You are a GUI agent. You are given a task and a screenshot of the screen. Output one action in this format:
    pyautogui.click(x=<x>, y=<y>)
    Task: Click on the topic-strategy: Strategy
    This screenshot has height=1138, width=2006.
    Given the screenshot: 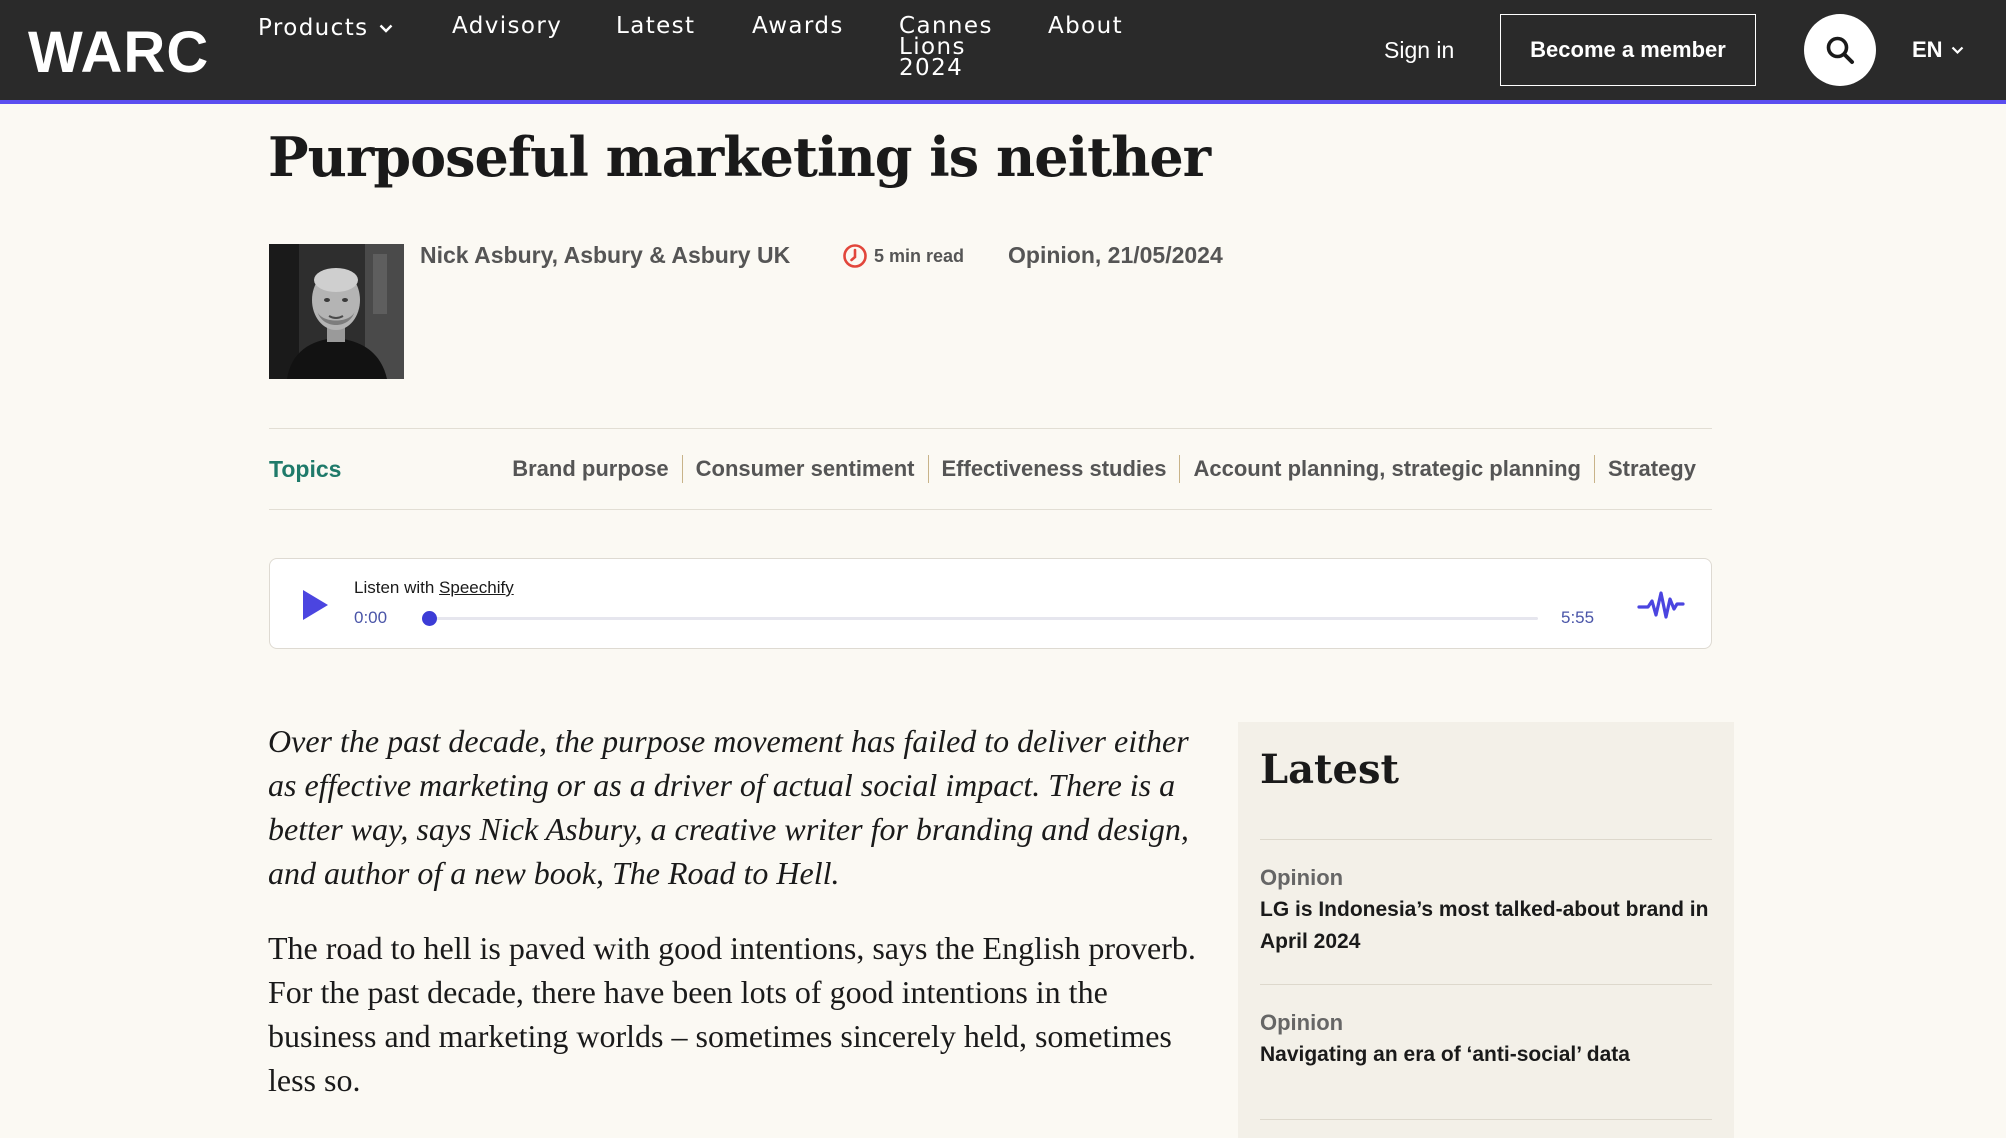 What is the action you would take?
    pyautogui.click(x=1645, y=469)
    